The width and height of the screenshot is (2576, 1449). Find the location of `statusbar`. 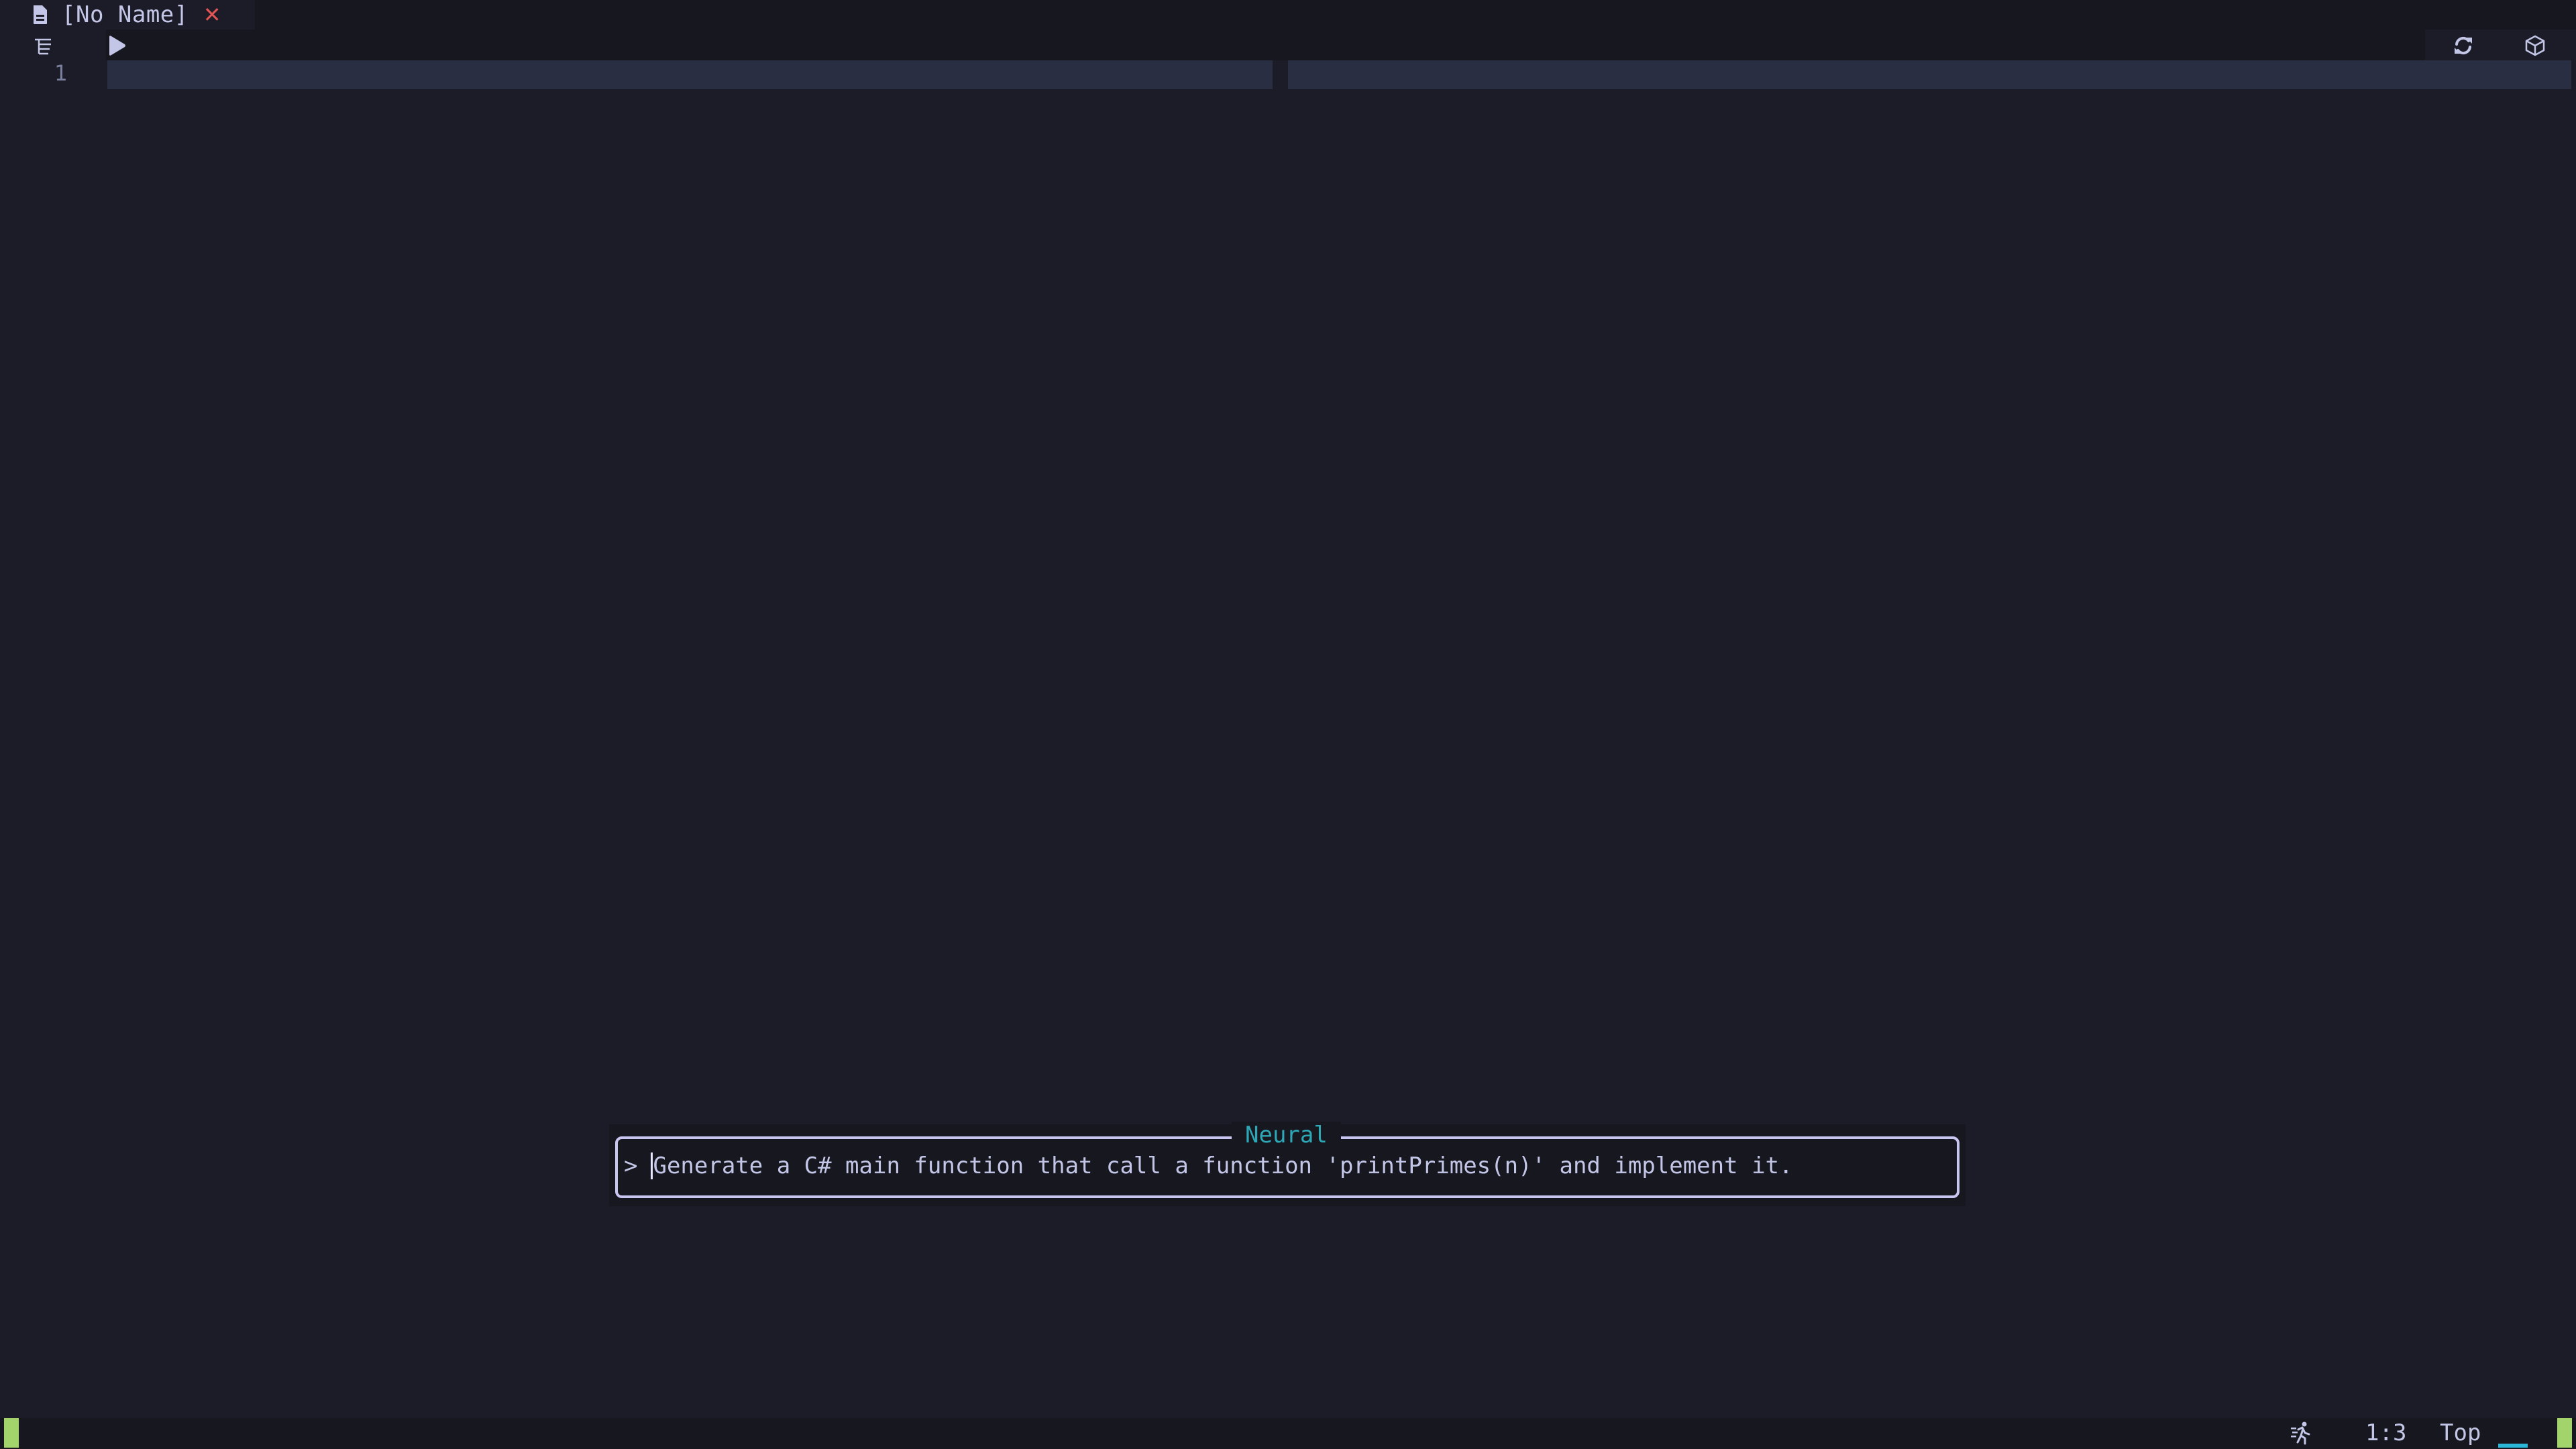

statusbar is located at coordinates (1288, 1433).